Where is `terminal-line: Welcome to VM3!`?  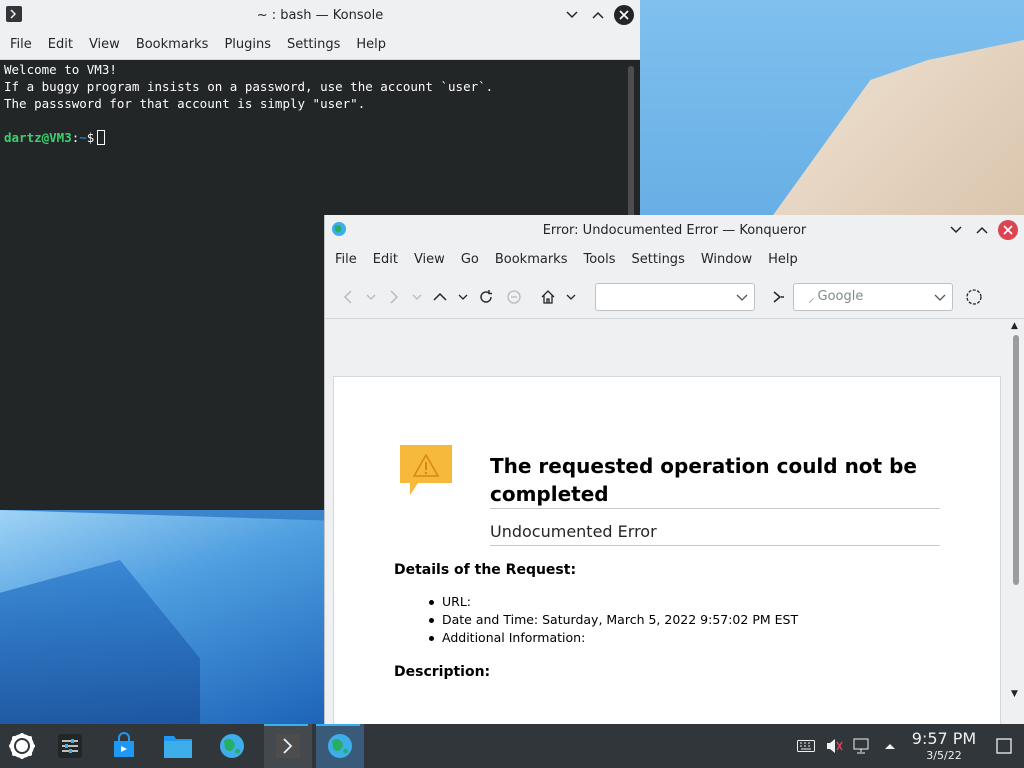
terminal-line: Welcome to VM3! is located at coordinates (60, 69).